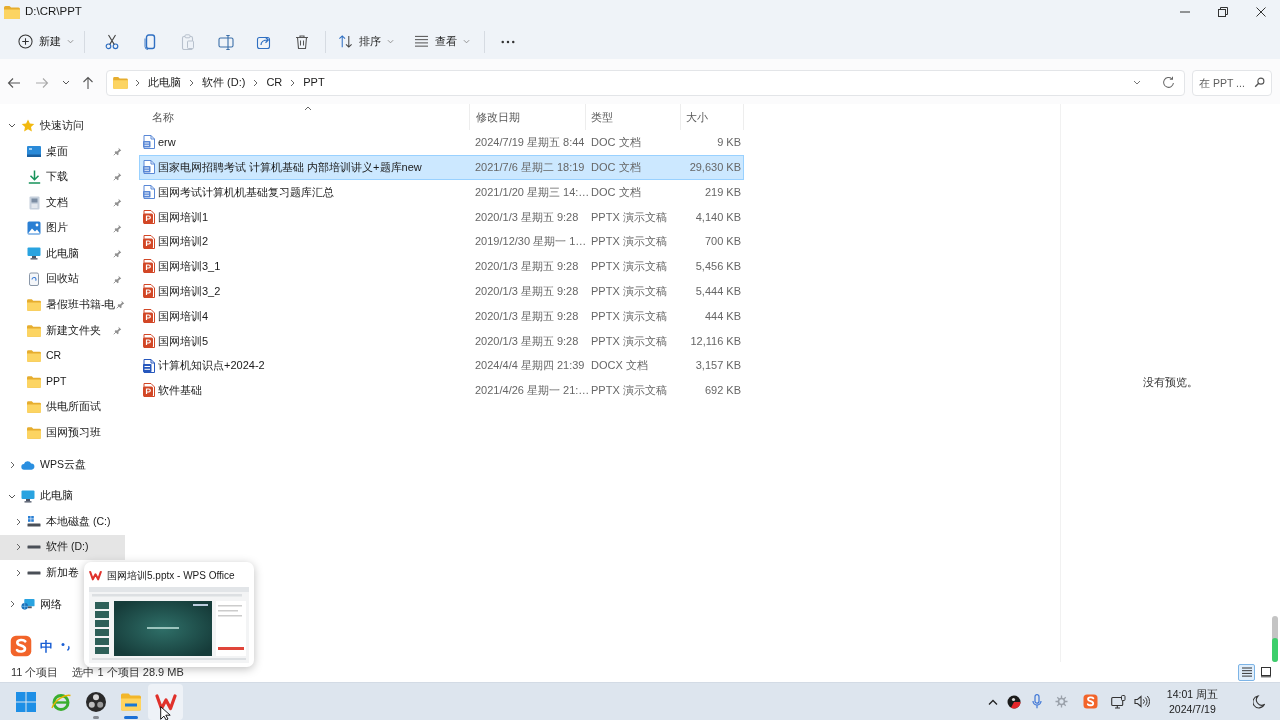  What do you see at coordinates (992, 701) in the screenshot?
I see `chevron-up-icon` at bounding box center [992, 701].